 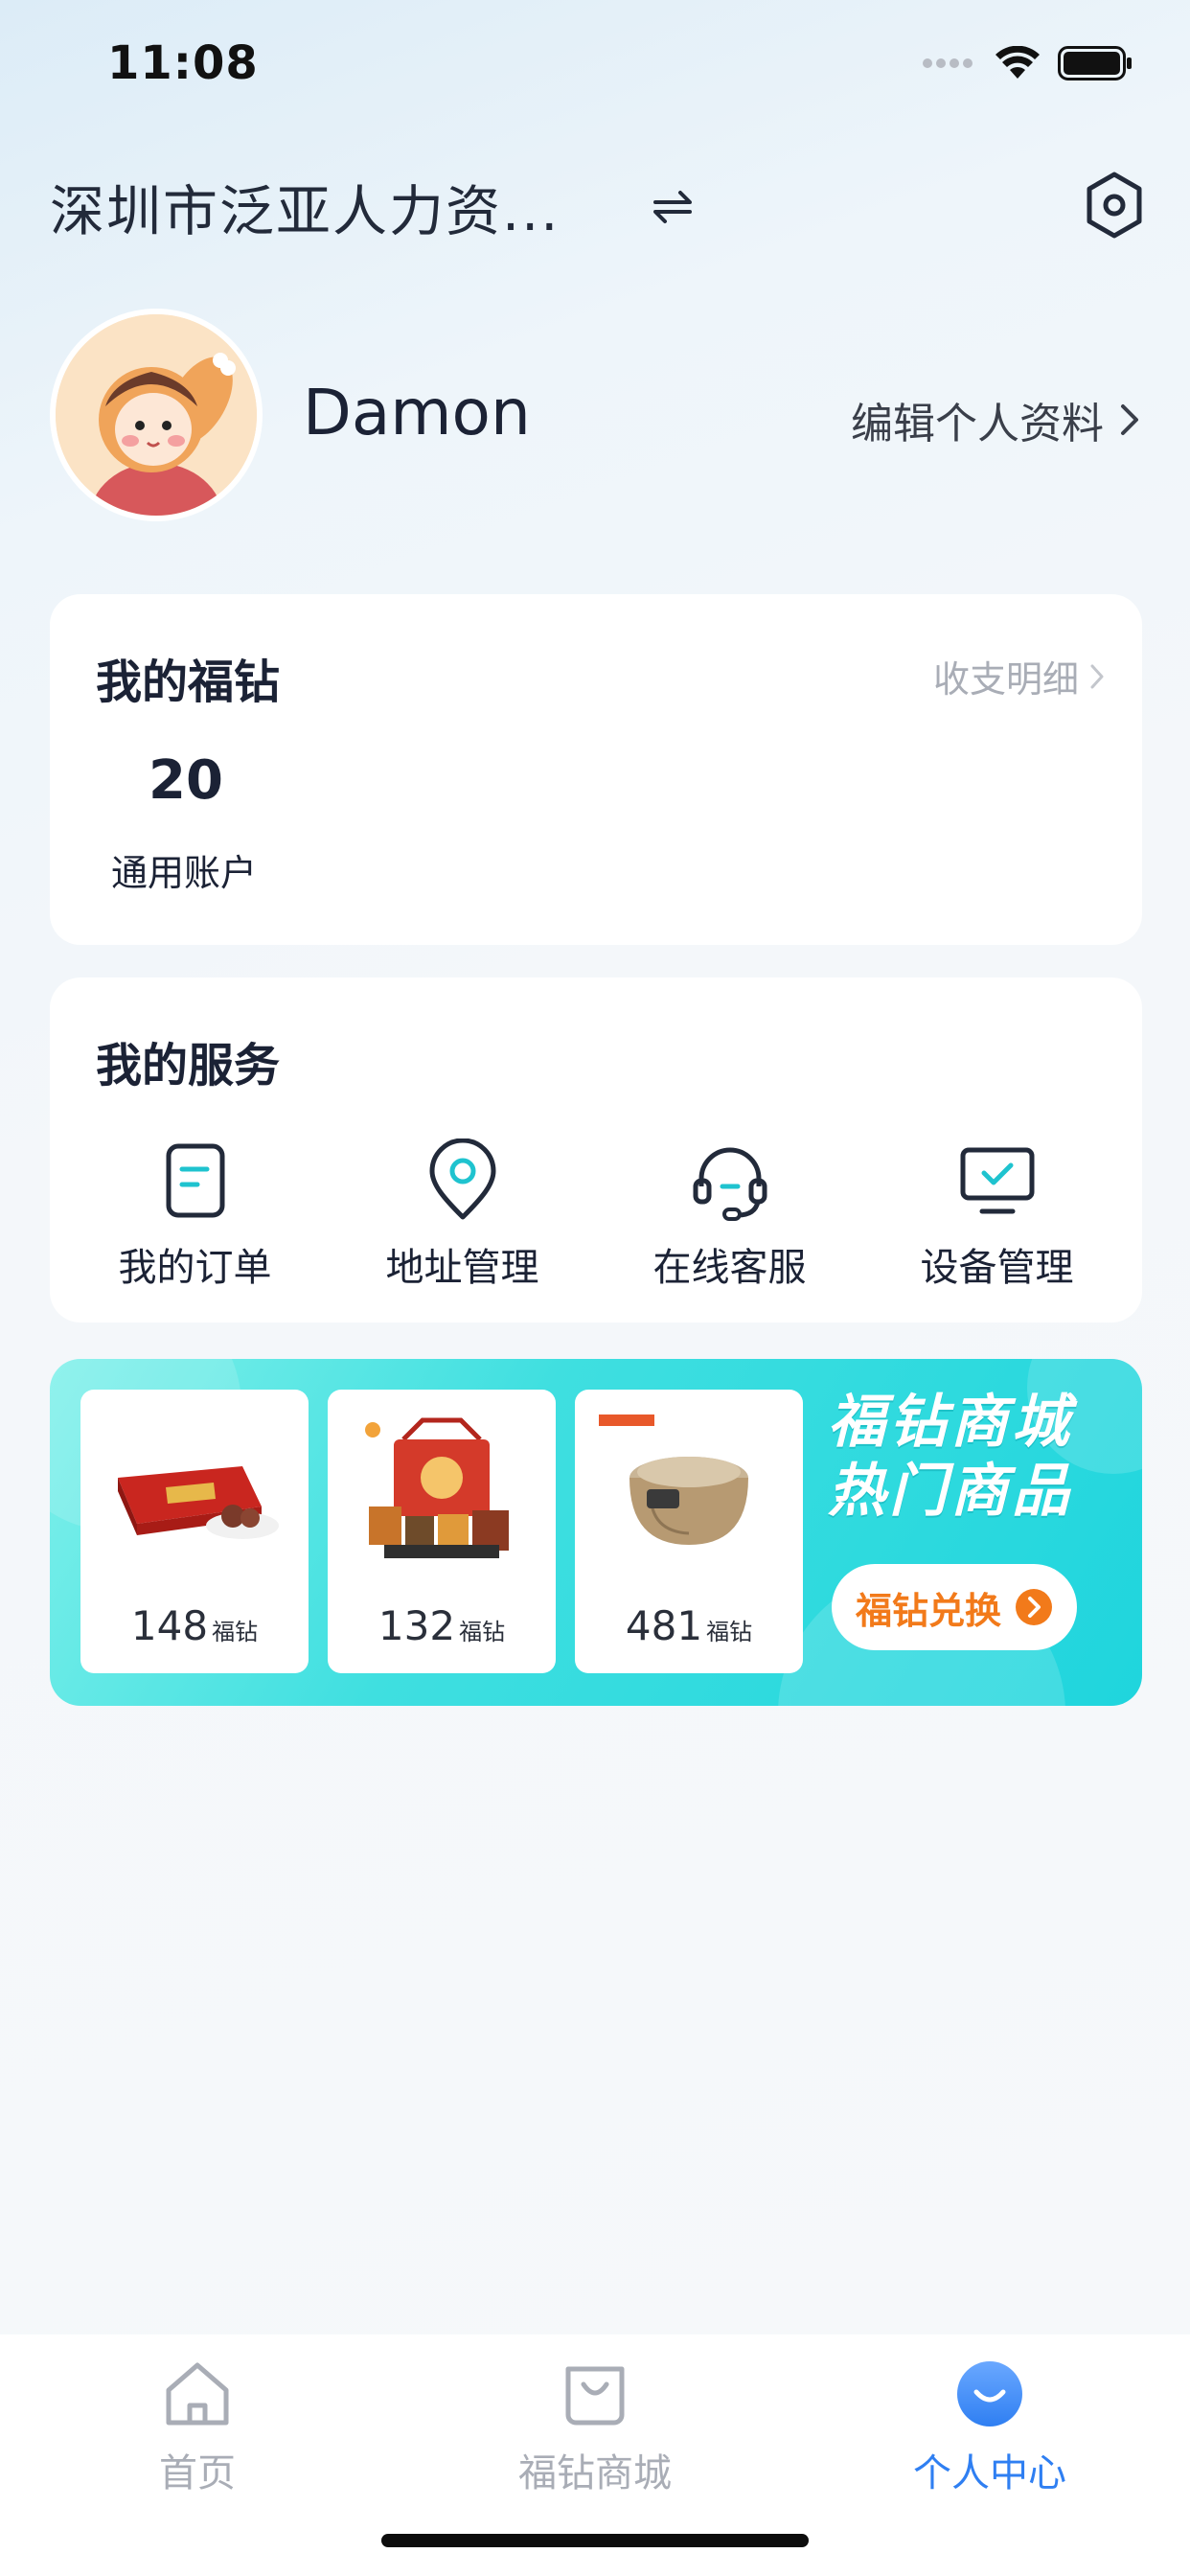 I want to click on product-price: 148, so click(x=170, y=1625).